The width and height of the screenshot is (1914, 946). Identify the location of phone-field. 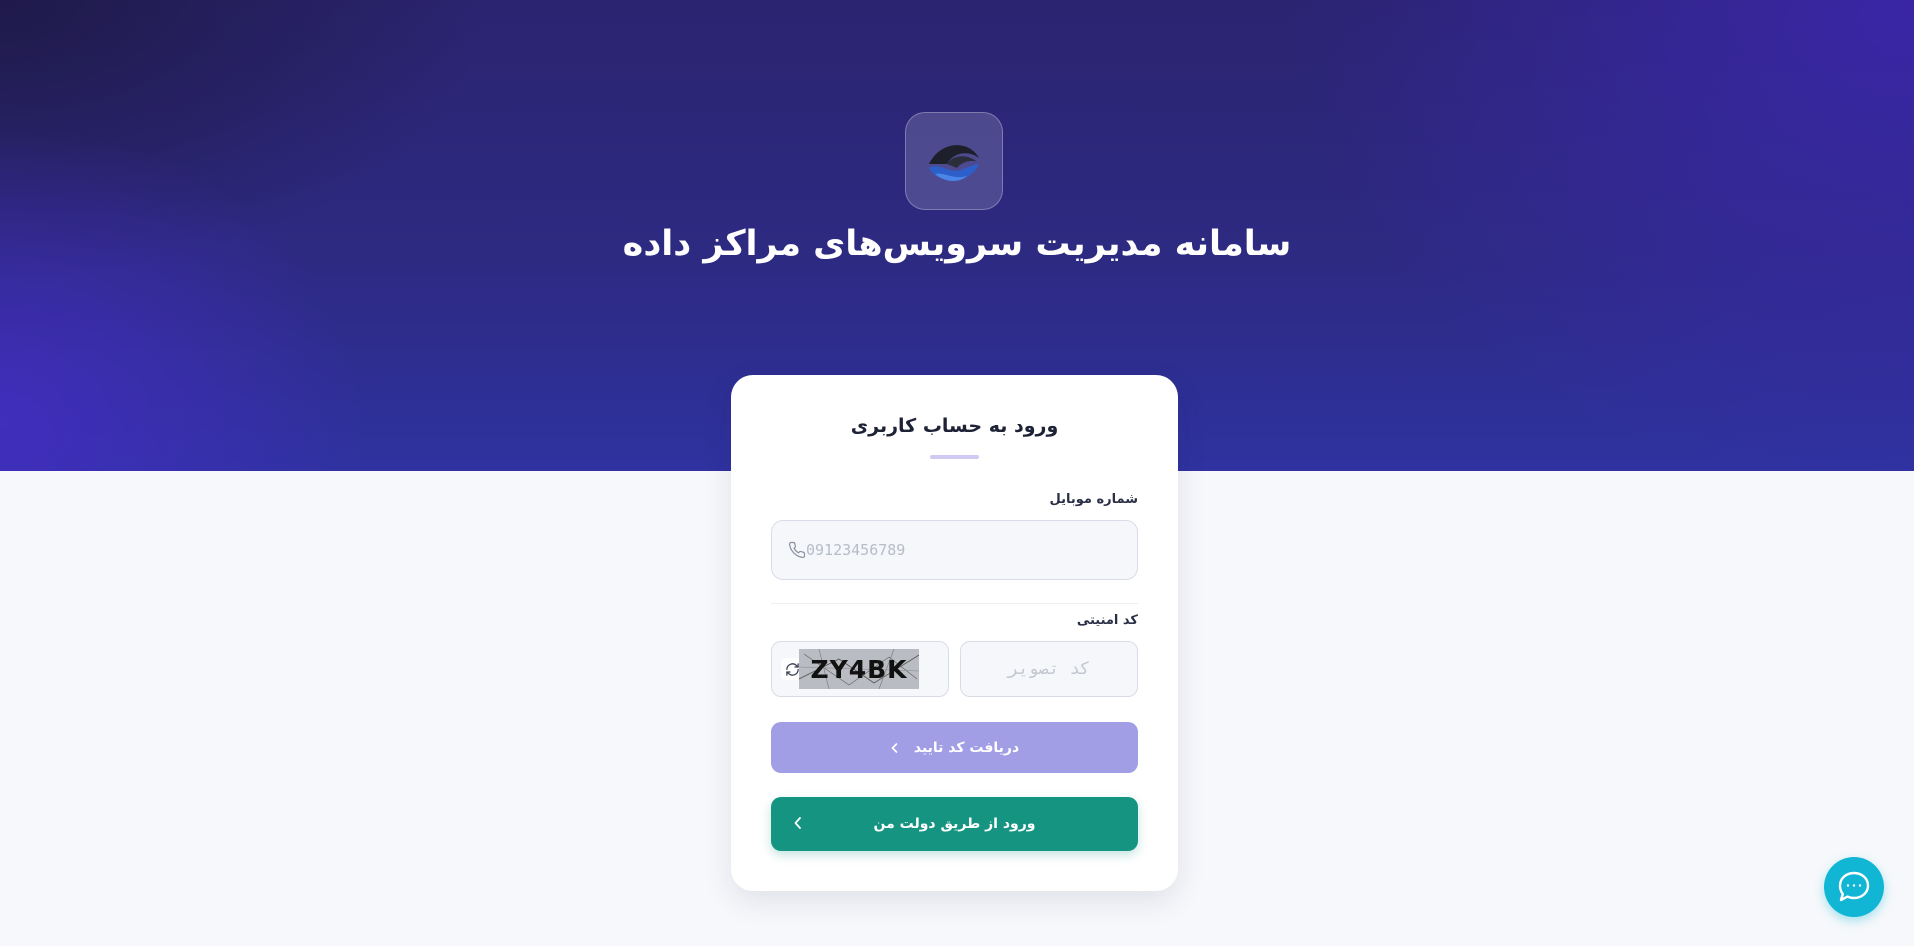
(954, 550).